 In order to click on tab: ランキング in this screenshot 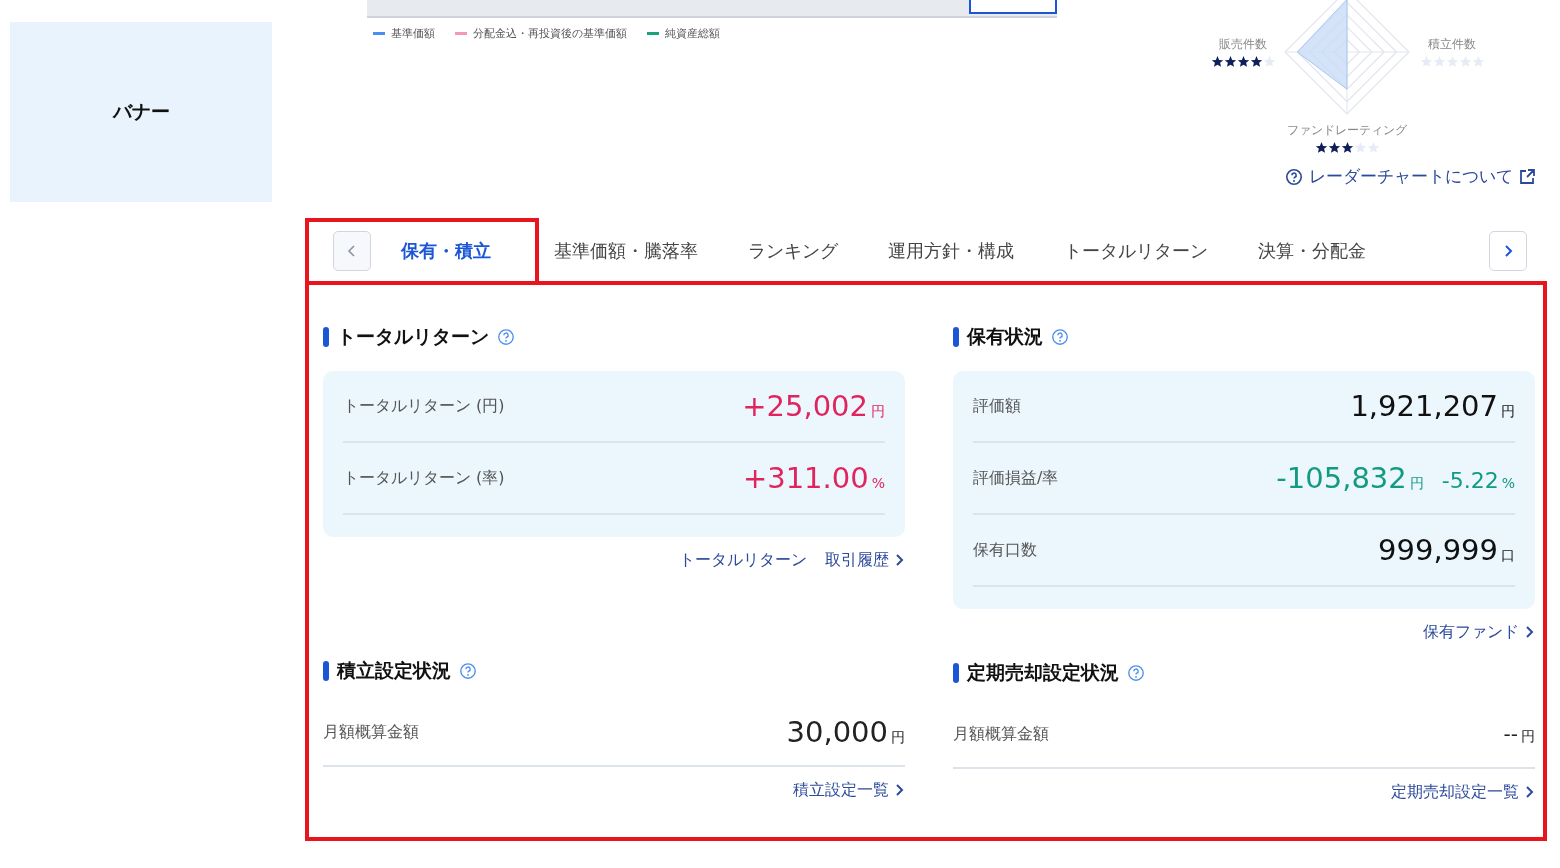, I will do `click(793, 251)`.